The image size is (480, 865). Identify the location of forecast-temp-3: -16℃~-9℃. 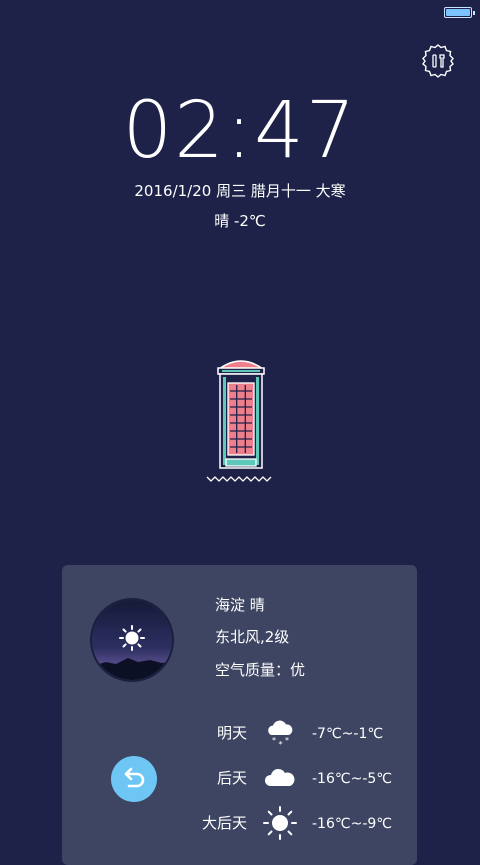
(352, 824).